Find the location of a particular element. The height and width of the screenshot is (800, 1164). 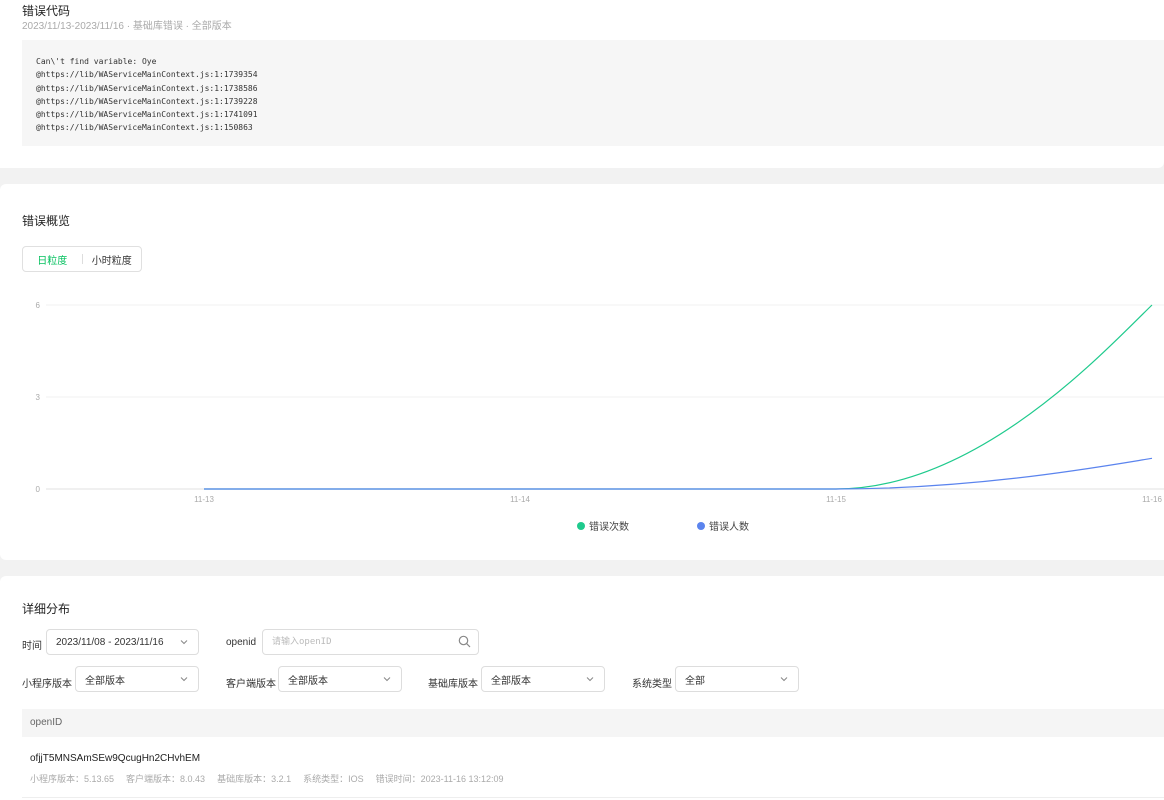

client-version-value: 全部版本 is located at coordinates (308, 681).